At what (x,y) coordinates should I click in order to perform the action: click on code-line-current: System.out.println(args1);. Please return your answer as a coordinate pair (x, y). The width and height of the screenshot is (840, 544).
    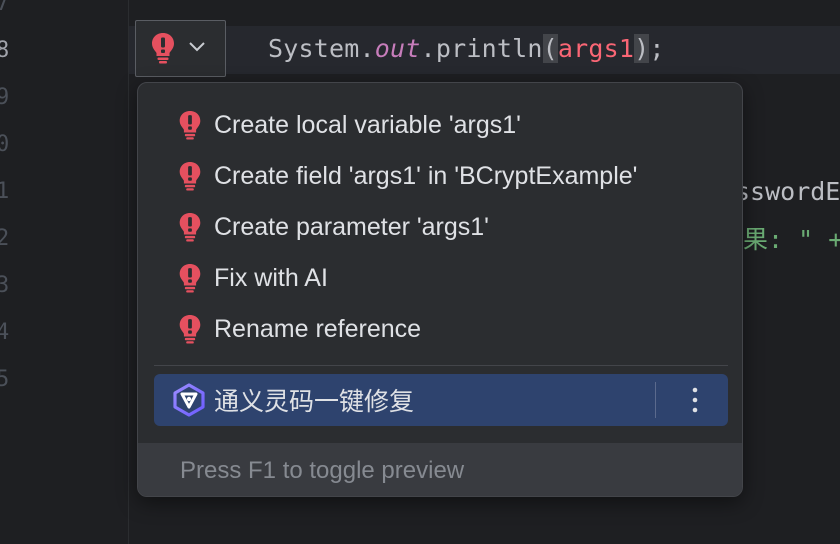
    Looking at the image, I should click on (466, 49).